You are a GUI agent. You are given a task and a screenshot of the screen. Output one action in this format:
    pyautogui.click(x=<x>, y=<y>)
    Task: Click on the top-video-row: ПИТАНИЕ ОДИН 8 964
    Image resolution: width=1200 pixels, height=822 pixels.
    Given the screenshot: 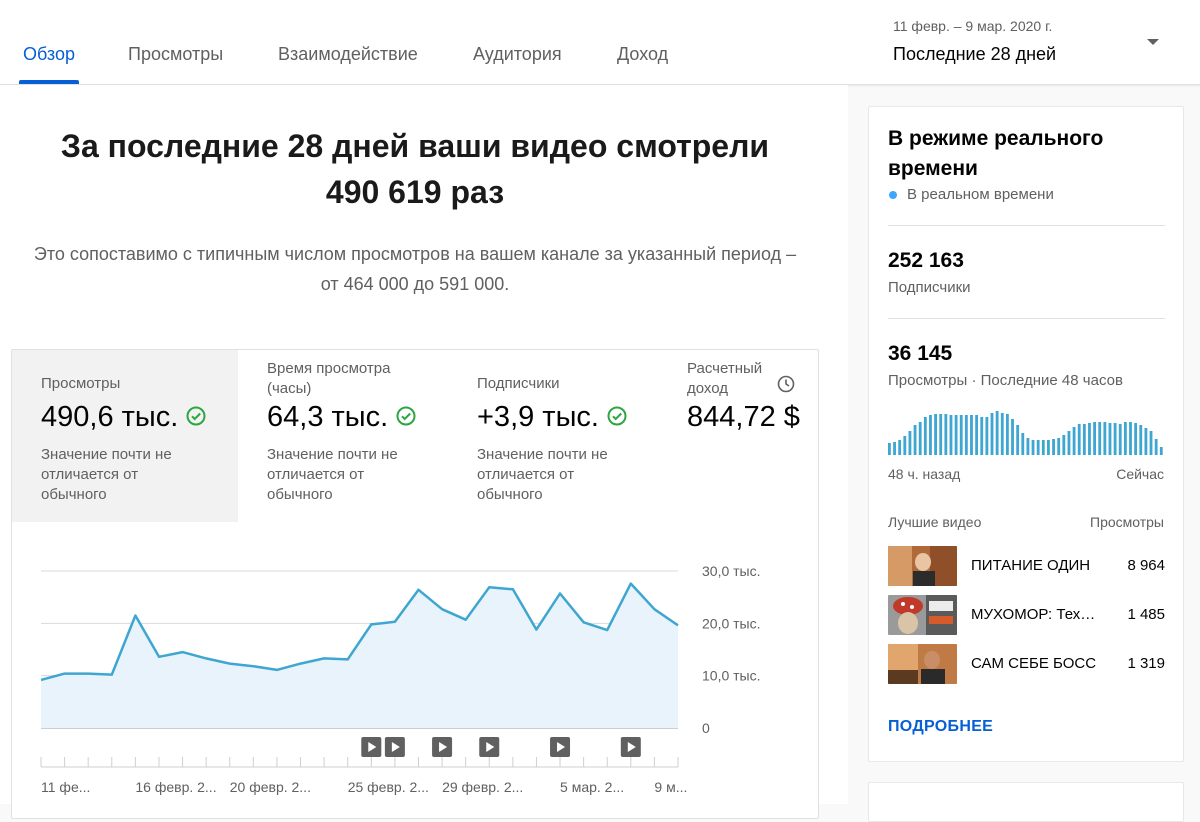 What is the action you would take?
    pyautogui.click(x=1026, y=566)
    